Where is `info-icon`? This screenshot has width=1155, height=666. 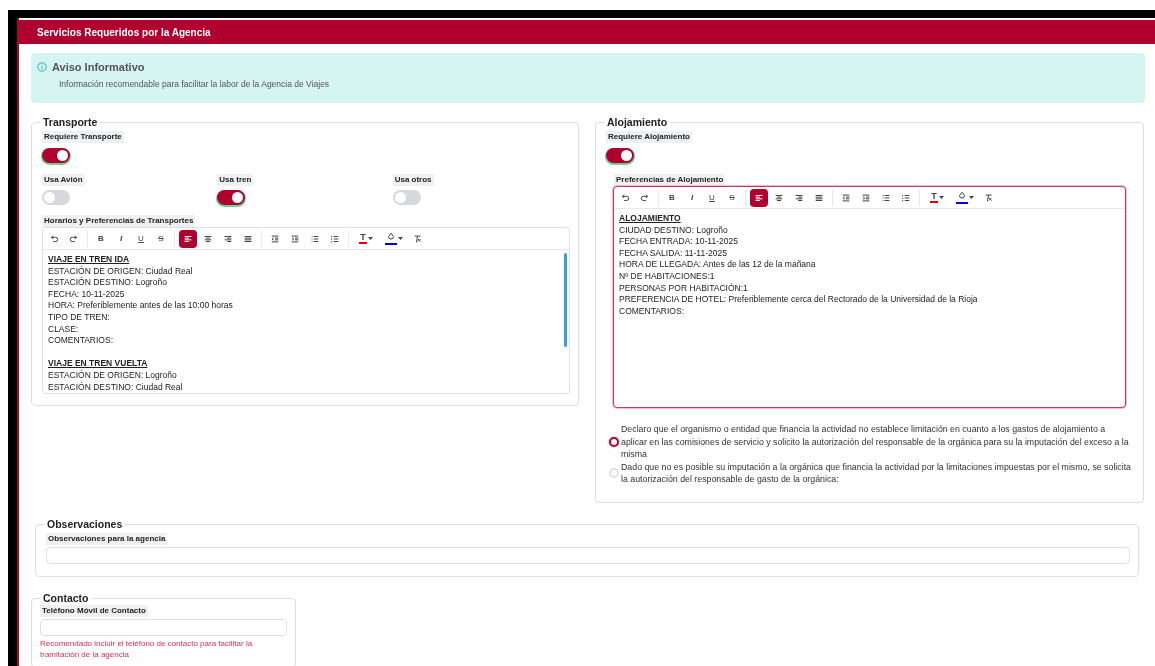
info-icon is located at coordinates (42, 67).